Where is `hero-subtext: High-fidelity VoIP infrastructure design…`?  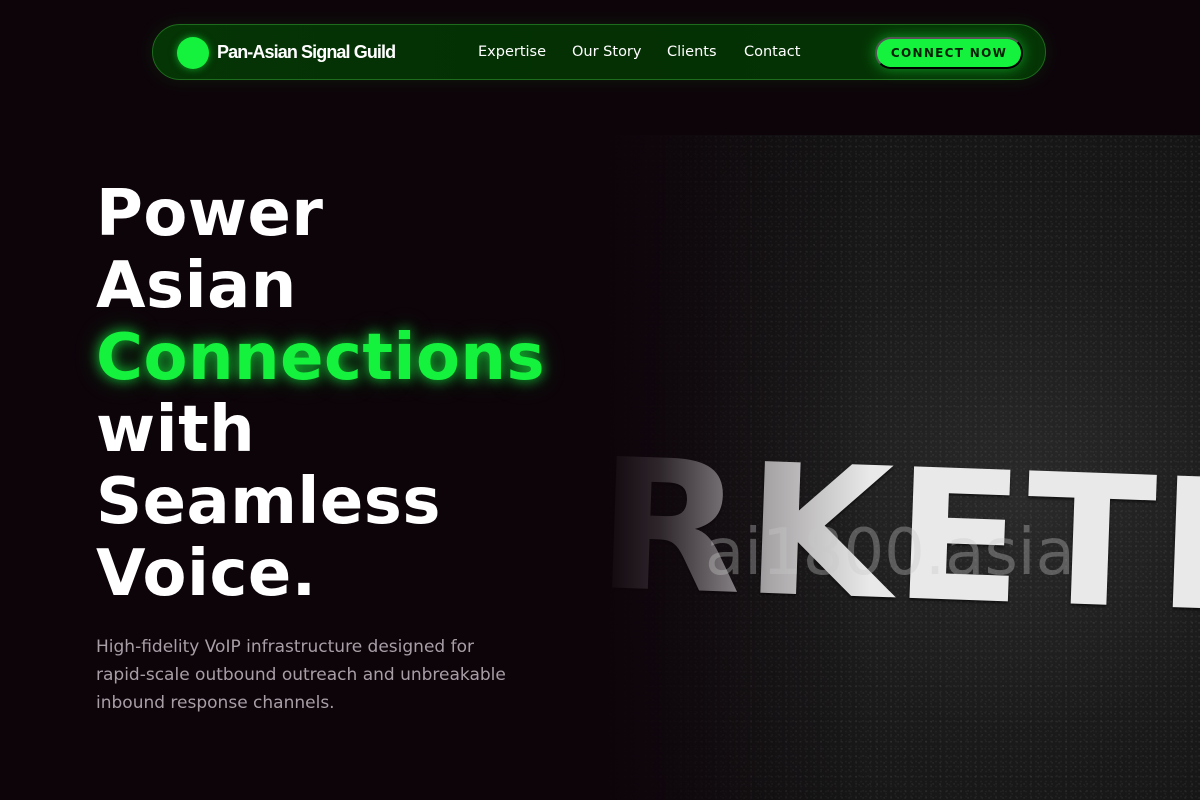 hero-subtext: High-fidelity VoIP infrastructure design… is located at coordinates (301, 675).